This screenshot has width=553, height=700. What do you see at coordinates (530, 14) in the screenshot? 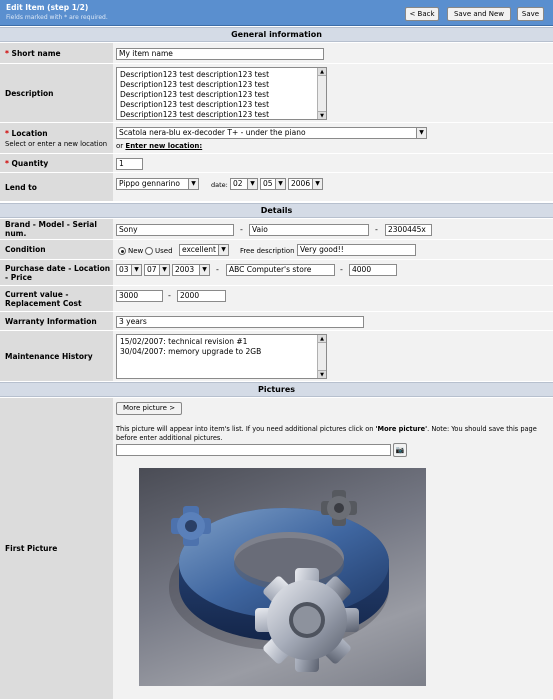
I see `save-button: Save` at bounding box center [530, 14].